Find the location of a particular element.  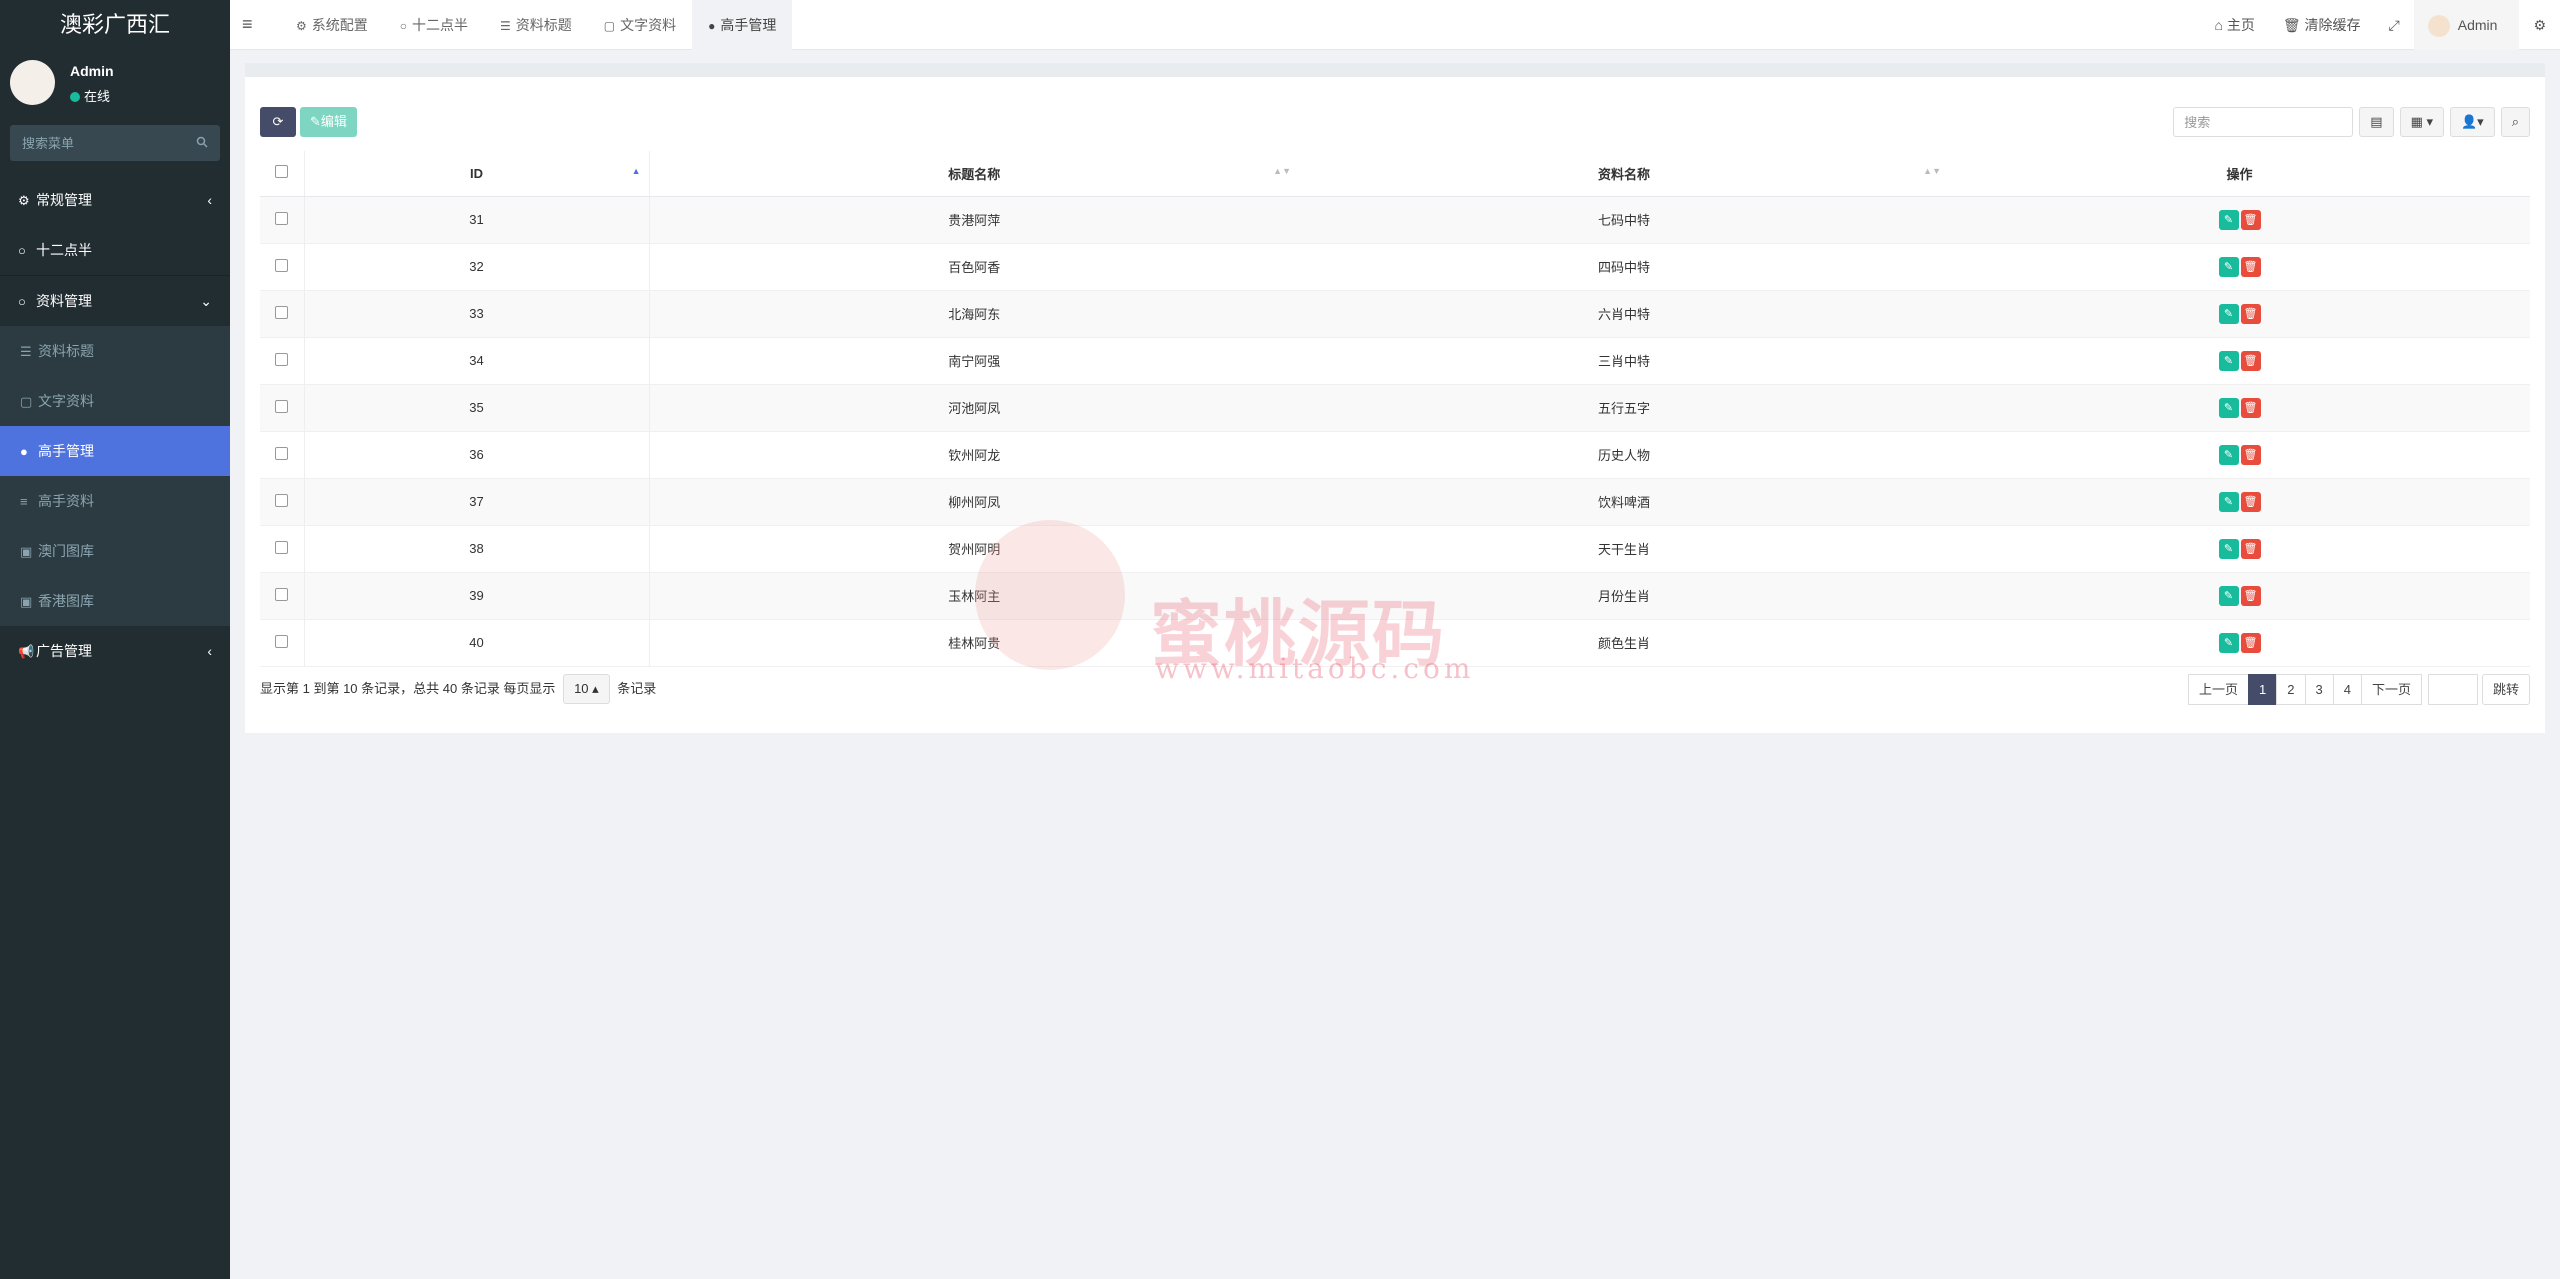

column-header-title: 标题名称 ▲▼ is located at coordinates (974, 174).